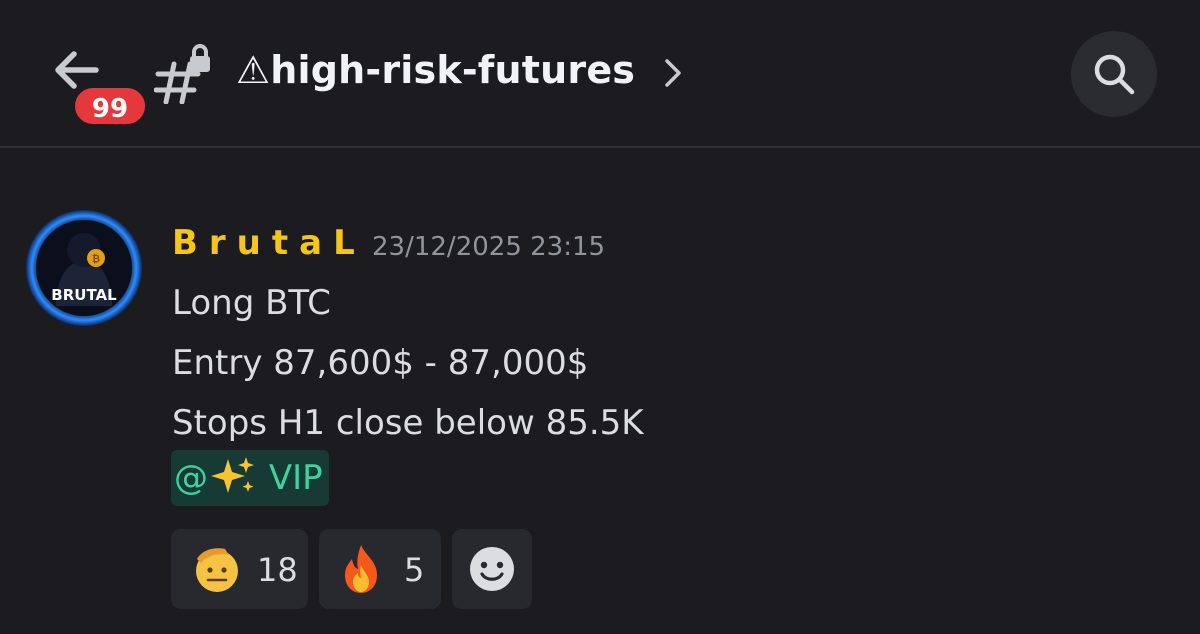  Describe the element at coordinates (673, 73) in the screenshot. I see `chevron-right-icon` at that location.